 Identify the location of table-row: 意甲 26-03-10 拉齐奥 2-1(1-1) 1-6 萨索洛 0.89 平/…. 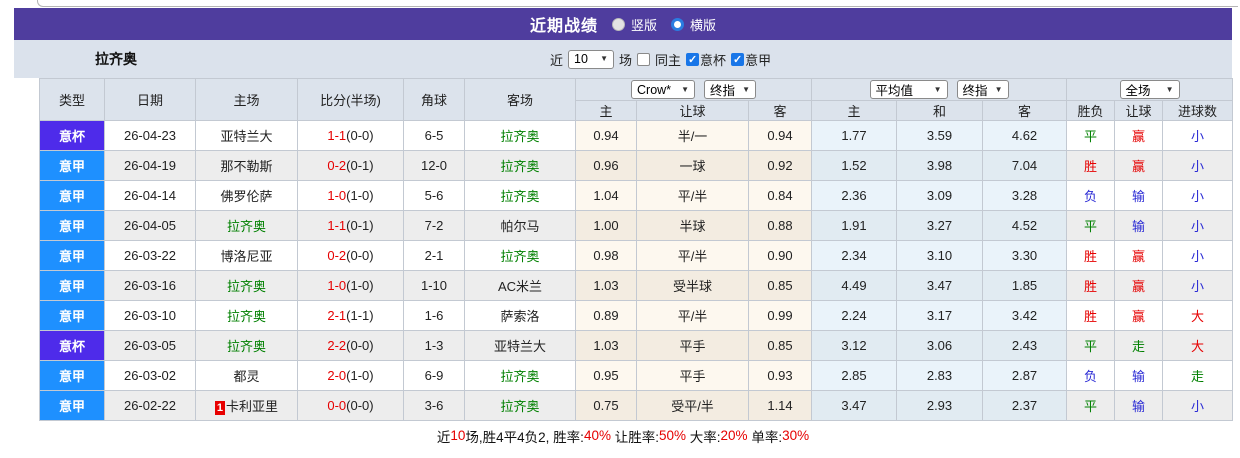
(636, 315).